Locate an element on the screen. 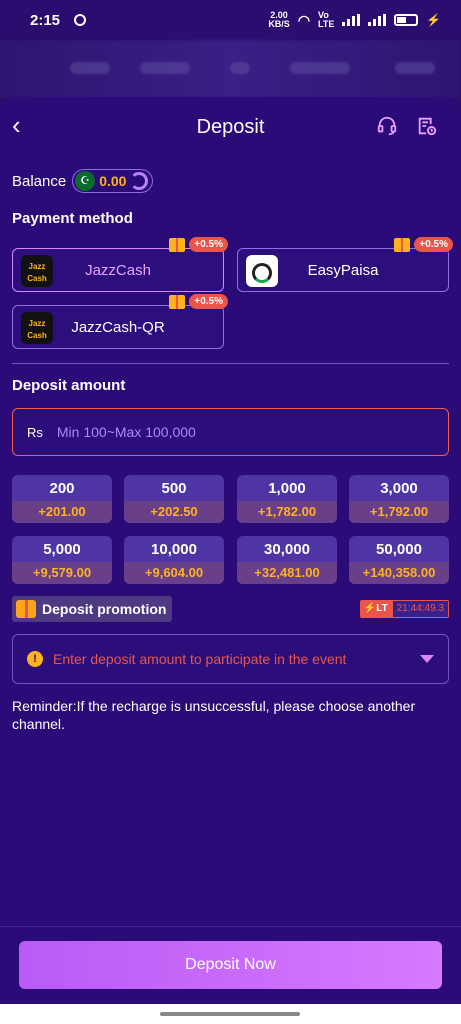 This screenshot has width=461, height=1024. preset-bonus: +9,604.00 is located at coordinates (174, 573).